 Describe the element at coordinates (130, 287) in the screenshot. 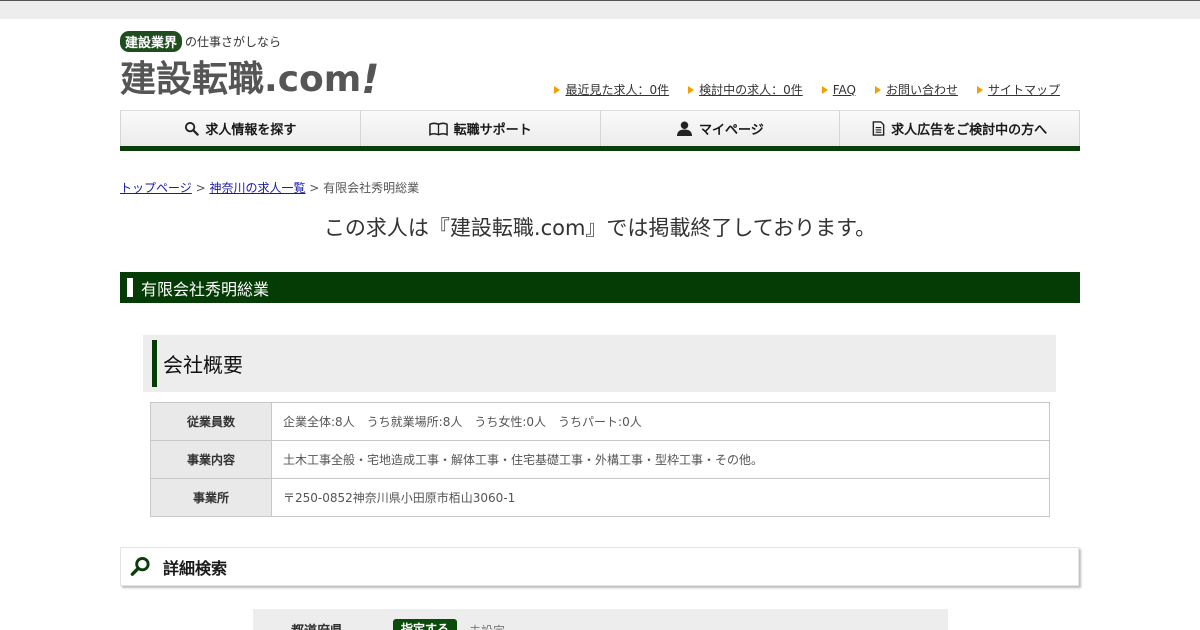

I see `title-accent-mark` at that location.